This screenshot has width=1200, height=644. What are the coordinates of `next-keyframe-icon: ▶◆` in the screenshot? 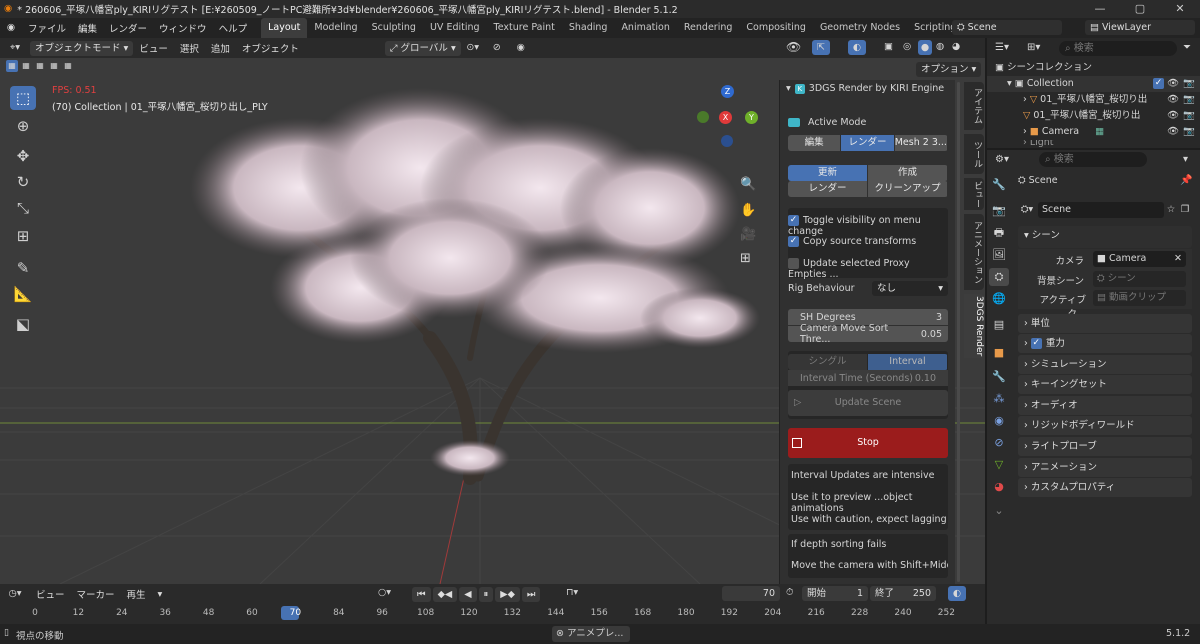 It's located at (507, 594).